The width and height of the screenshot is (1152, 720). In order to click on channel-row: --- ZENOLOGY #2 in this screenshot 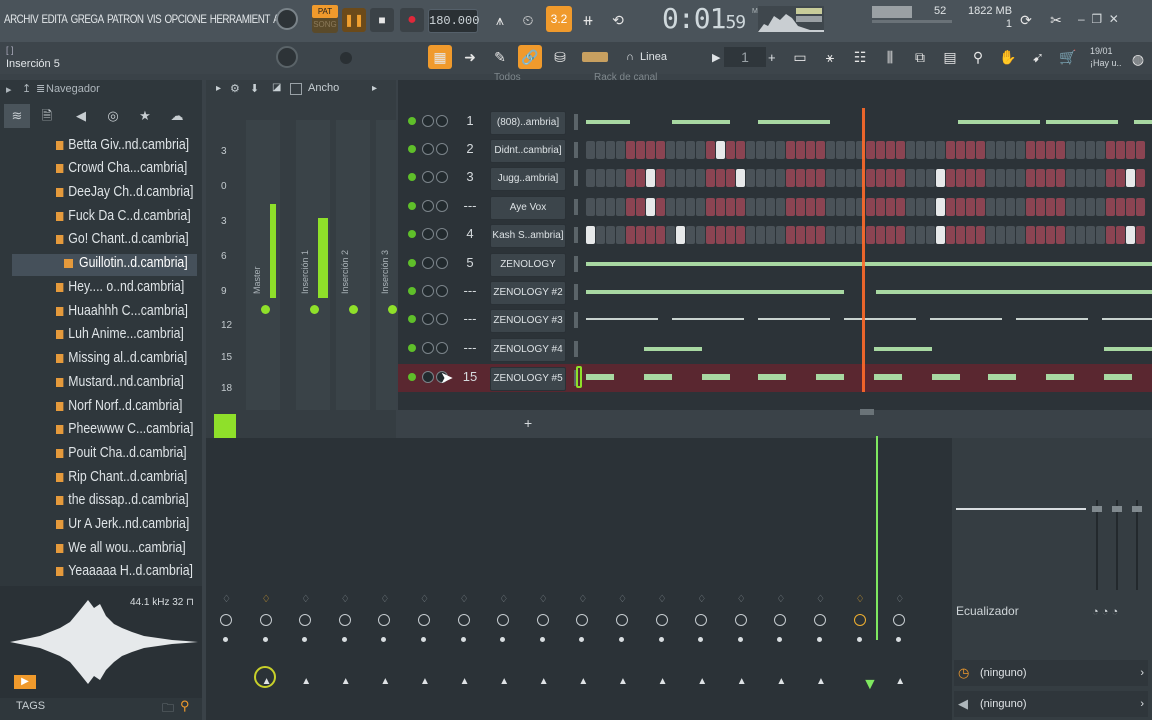, I will do `click(775, 292)`.